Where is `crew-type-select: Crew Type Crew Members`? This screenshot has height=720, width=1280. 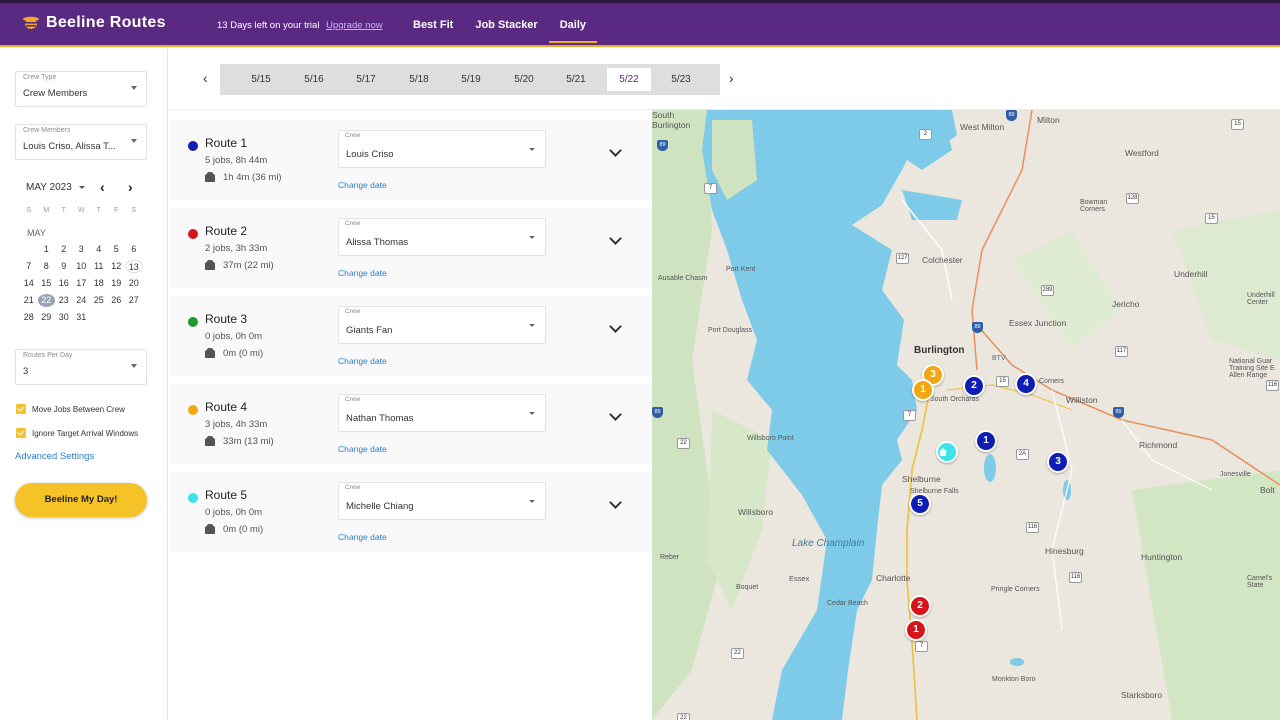
crew-type-select: Crew Type Crew Members is located at coordinates (81, 89).